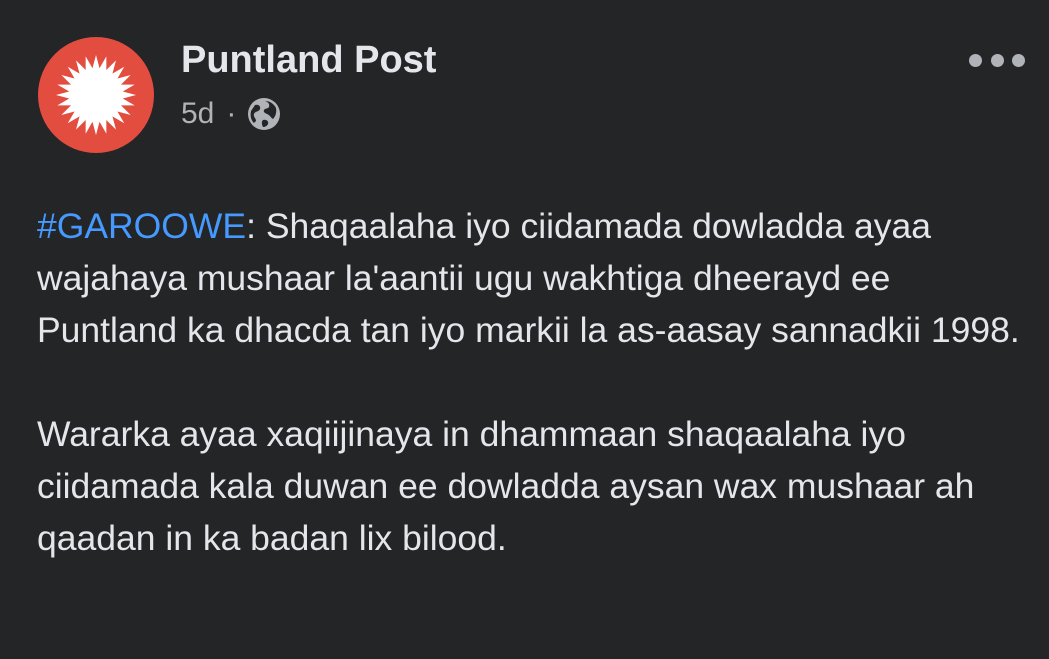  What do you see at coordinates (975, 60) in the screenshot?
I see `ellipsis-icon` at bounding box center [975, 60].